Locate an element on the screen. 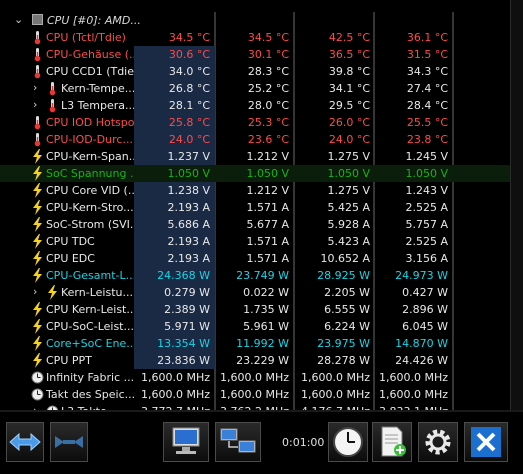 This screenshot has width=523, height=474. sensor-row: CPU PPT 23.836 W 23.229 W 28.278 W 24.426 W is located at coordinates (255, 360).